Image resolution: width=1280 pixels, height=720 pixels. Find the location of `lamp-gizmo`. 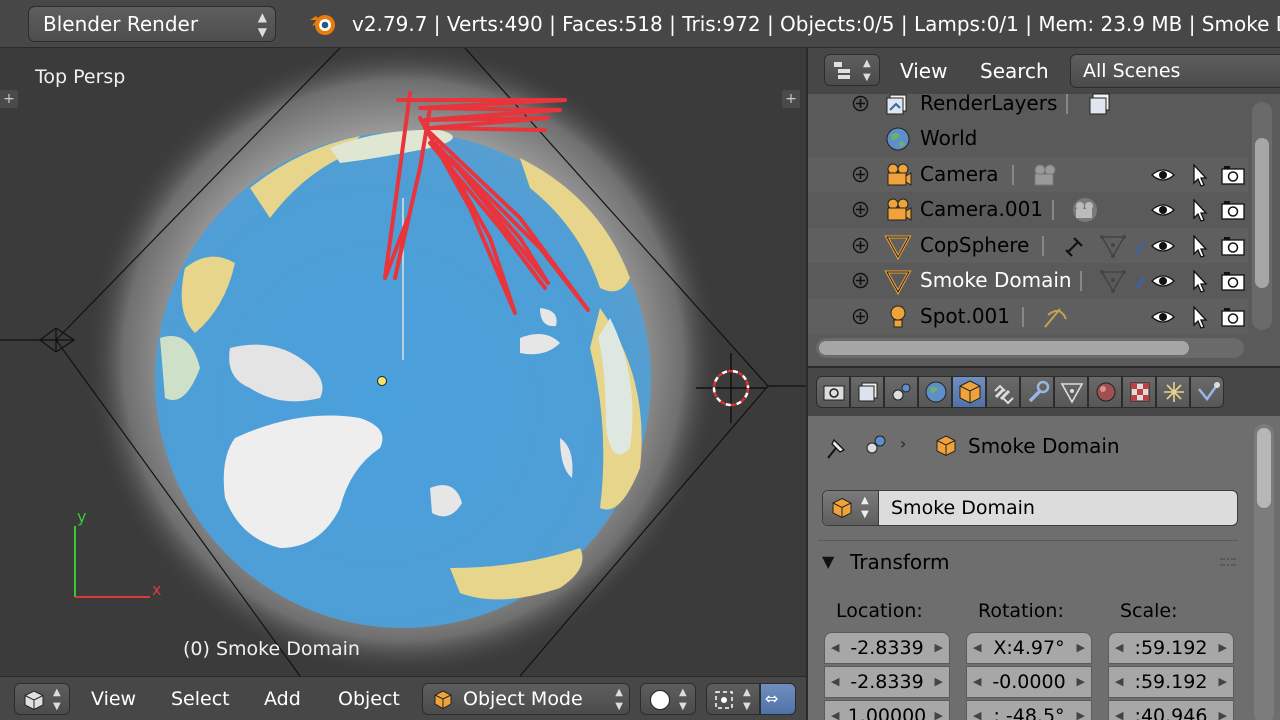

lamp-gizmo is located at coordinates (57, 340).